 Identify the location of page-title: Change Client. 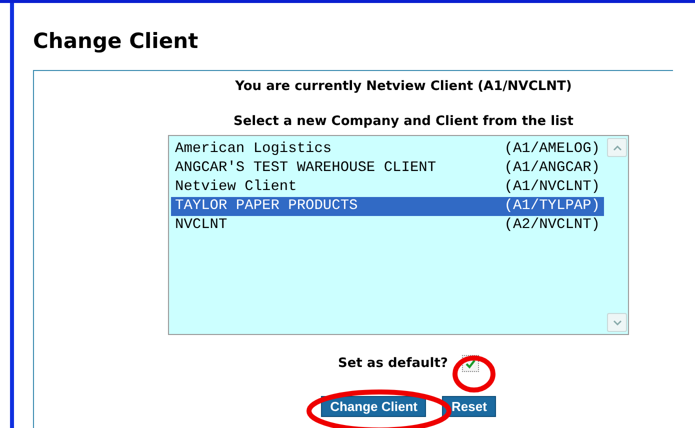
(115, 41).